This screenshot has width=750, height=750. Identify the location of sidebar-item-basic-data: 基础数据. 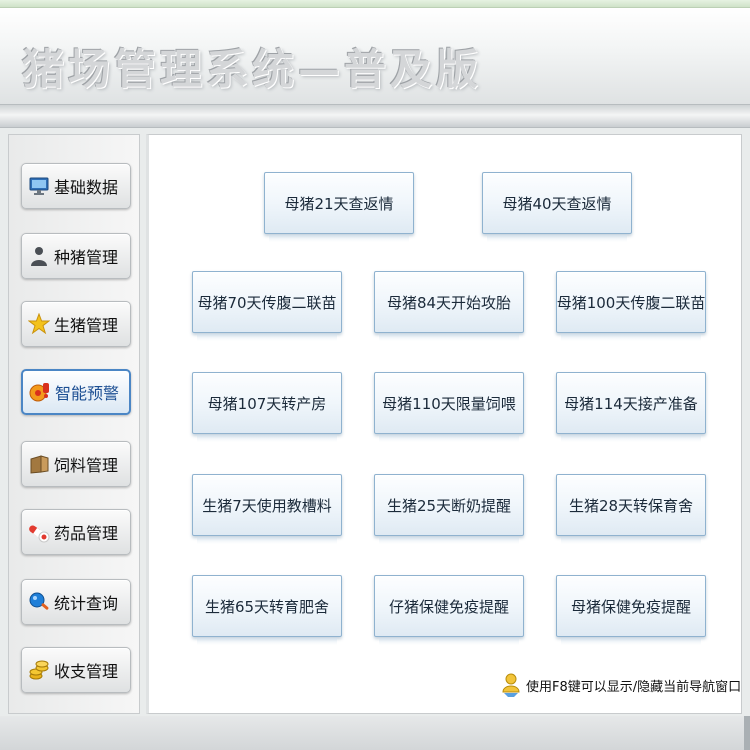
(76, 186).